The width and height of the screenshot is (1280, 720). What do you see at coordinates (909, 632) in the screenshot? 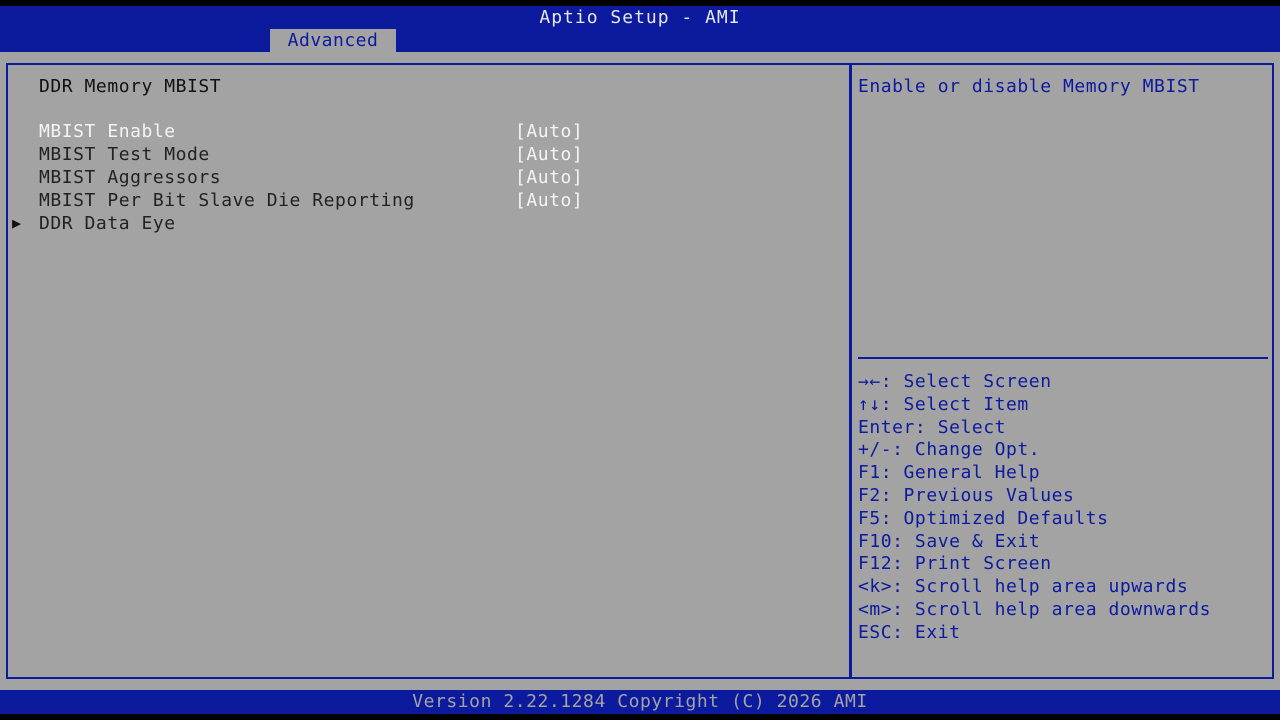
I see `key-hint-exit: ESC: Exit` at bounding box center [909, 632].